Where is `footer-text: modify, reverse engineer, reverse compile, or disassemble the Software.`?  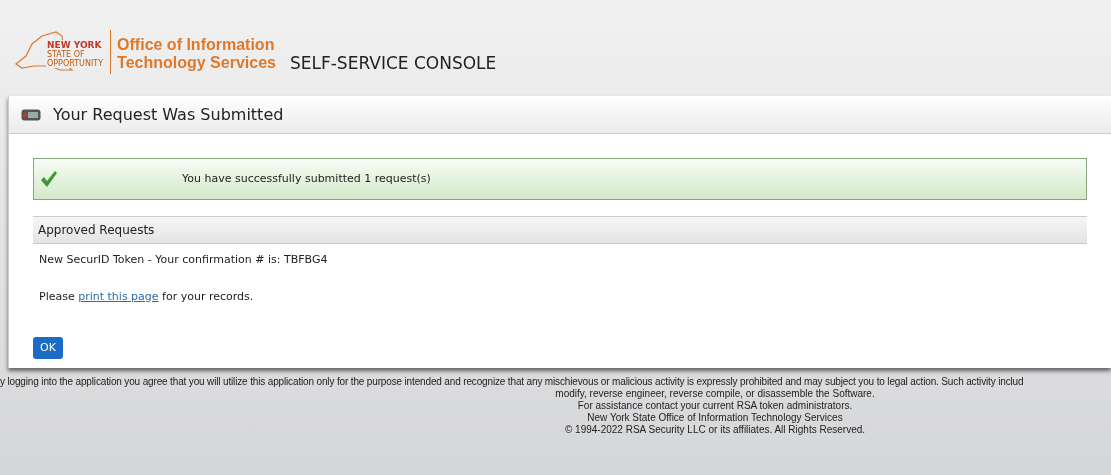
footer-text: modify, reverse engineer, reverse compile, or disassemble the Software. is located at coordinates (715, 394).